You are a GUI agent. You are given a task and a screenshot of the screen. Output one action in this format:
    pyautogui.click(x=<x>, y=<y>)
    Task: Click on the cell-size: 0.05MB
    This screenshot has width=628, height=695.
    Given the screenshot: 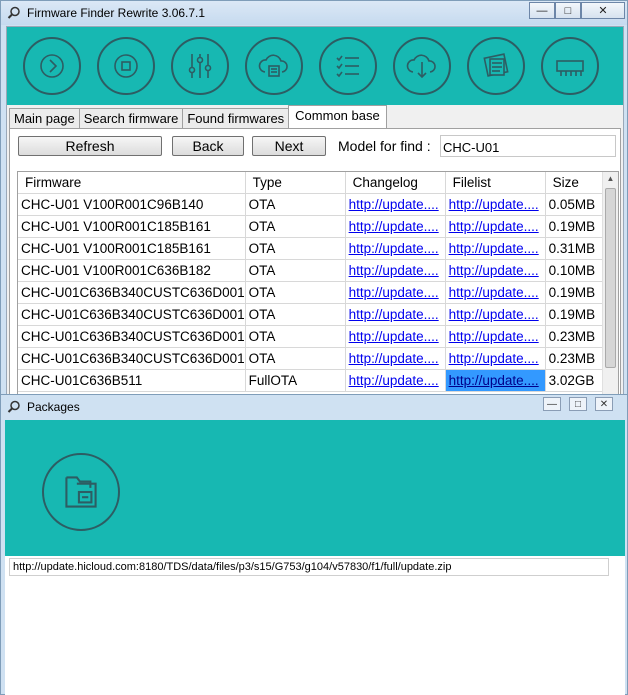 What is the action you would take?
    pyautogui.click(x=577, y=204)
    